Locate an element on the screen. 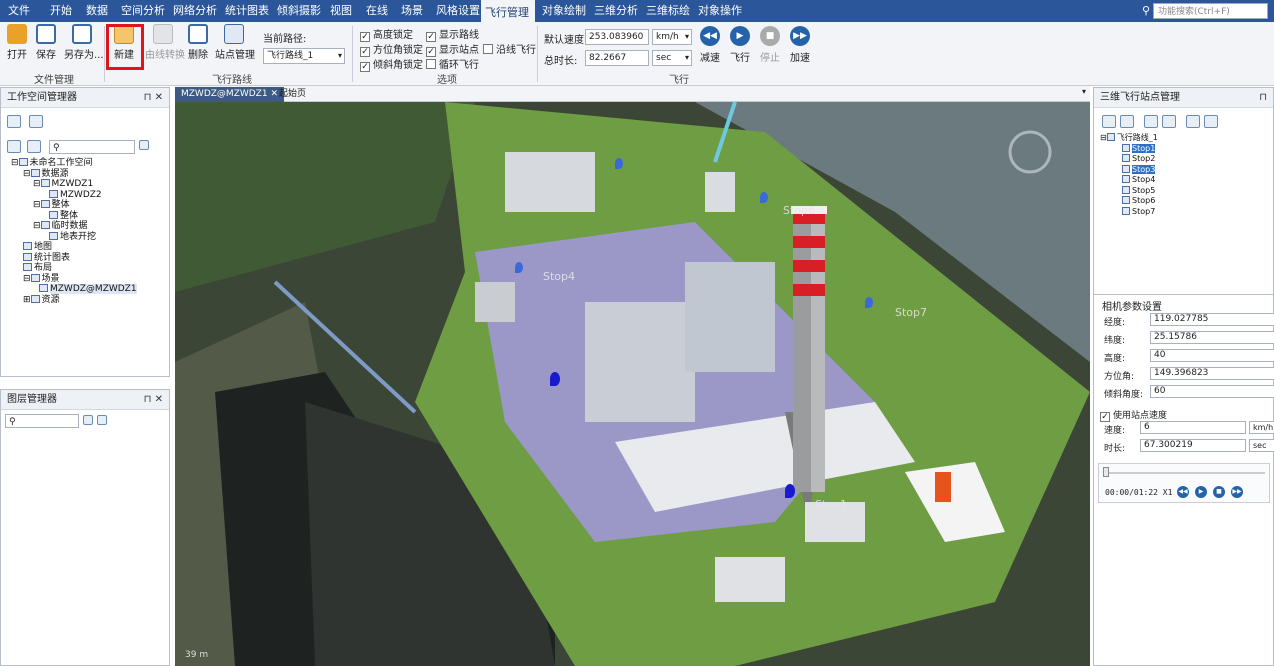  progress-handle is located at coordinates (1106, 472).